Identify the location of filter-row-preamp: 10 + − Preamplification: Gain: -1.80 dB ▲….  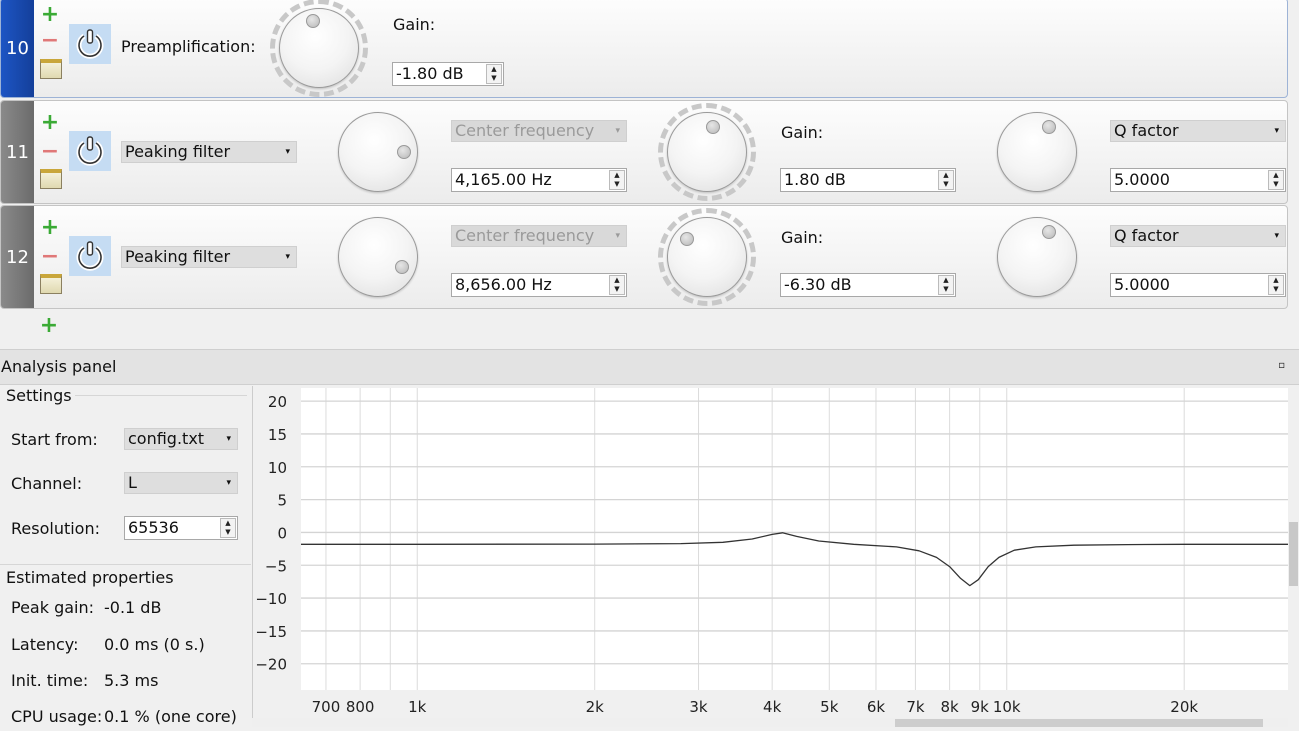
(644, 49).